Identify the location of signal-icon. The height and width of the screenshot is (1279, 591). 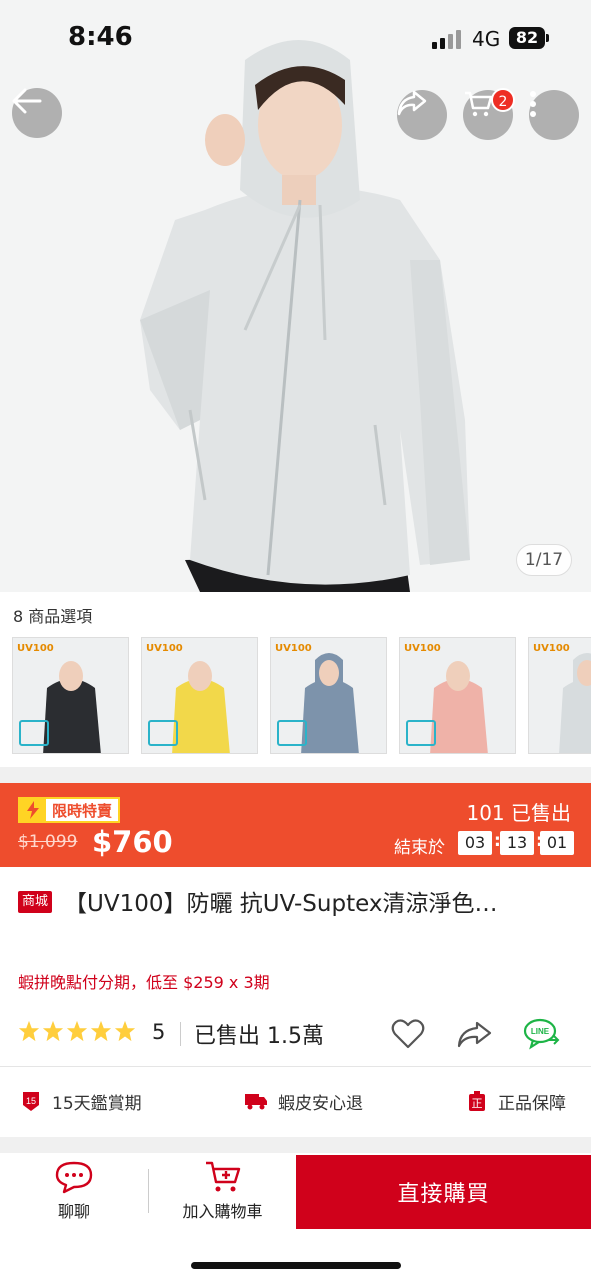
(448, 39).